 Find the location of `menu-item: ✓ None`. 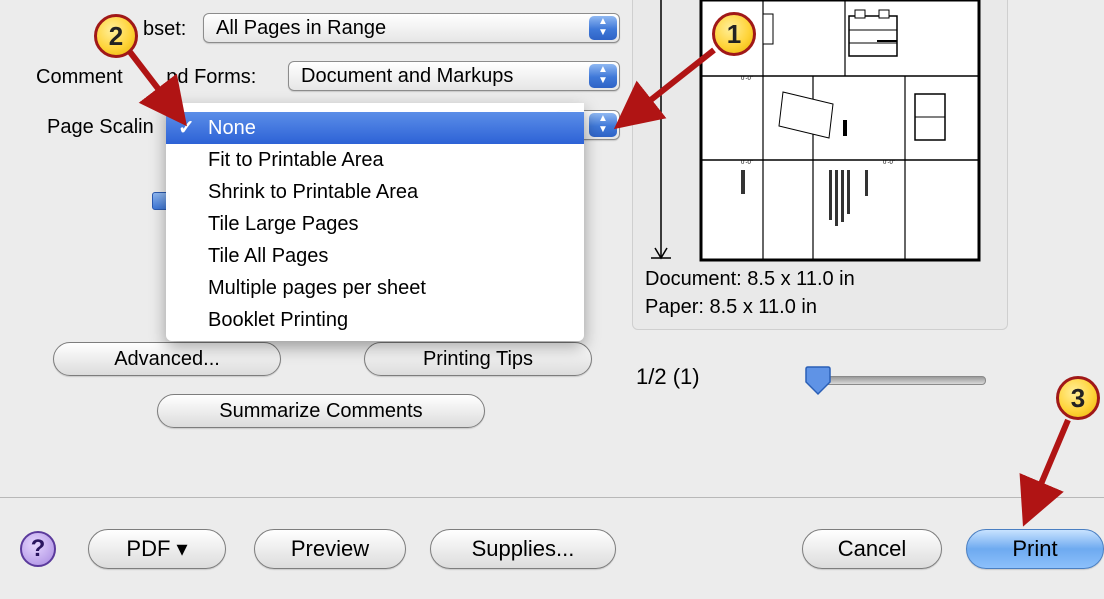

menu-item: ✓ None is located at coordinates (375, 128).